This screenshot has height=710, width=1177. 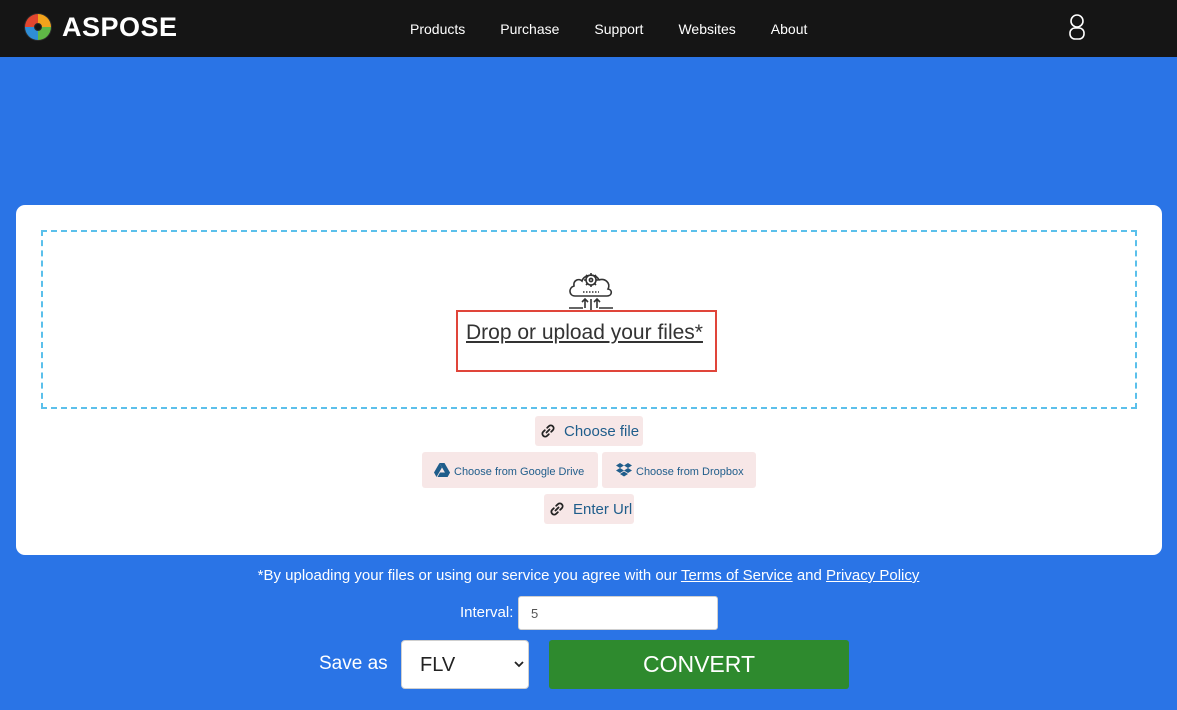 I want to click on interval-label: Interval:, so click(x=487, y=612).